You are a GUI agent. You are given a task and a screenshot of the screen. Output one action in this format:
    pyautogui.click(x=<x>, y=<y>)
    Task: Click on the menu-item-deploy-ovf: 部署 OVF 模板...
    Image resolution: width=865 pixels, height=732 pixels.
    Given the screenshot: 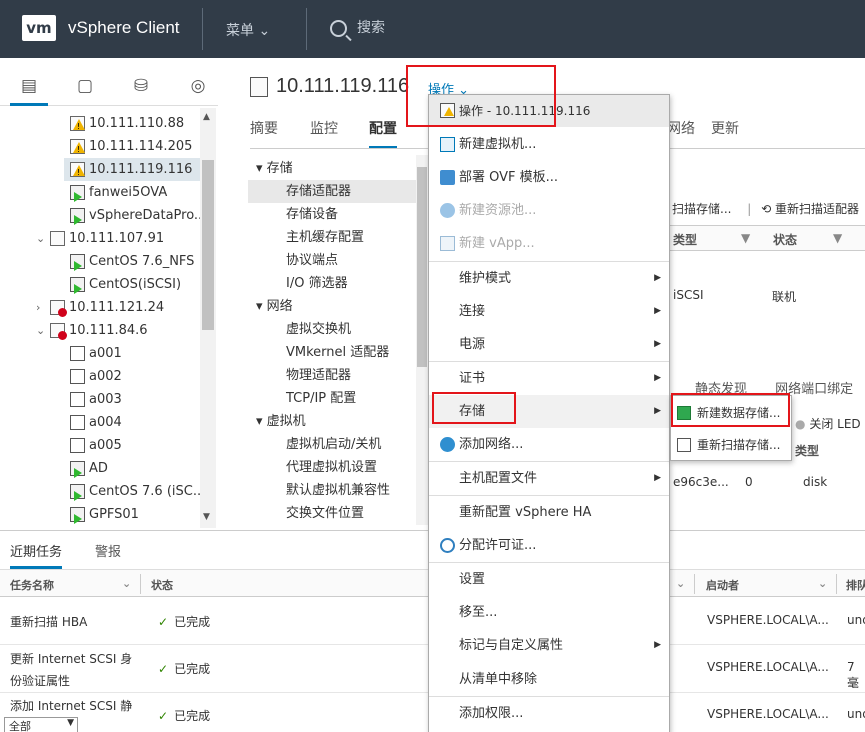 What is the action you would take?
    pyautogui.click(x=549, y=177)
    